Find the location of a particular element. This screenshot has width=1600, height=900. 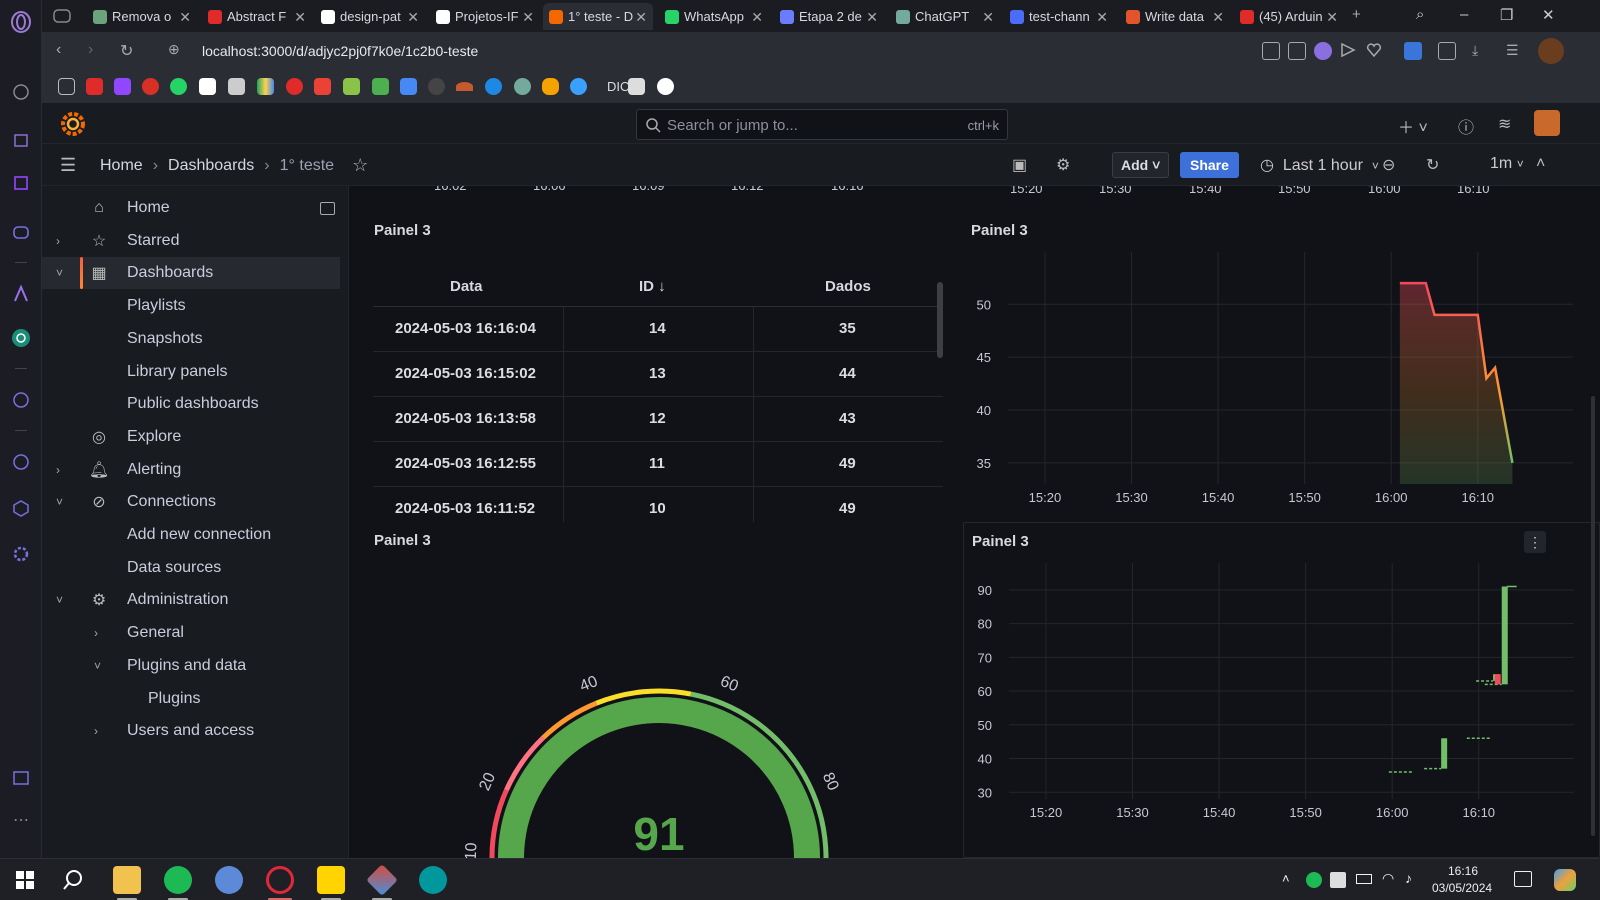

sidebar-item-starred: › ☆ Starred is located at coordinates (191, 241).